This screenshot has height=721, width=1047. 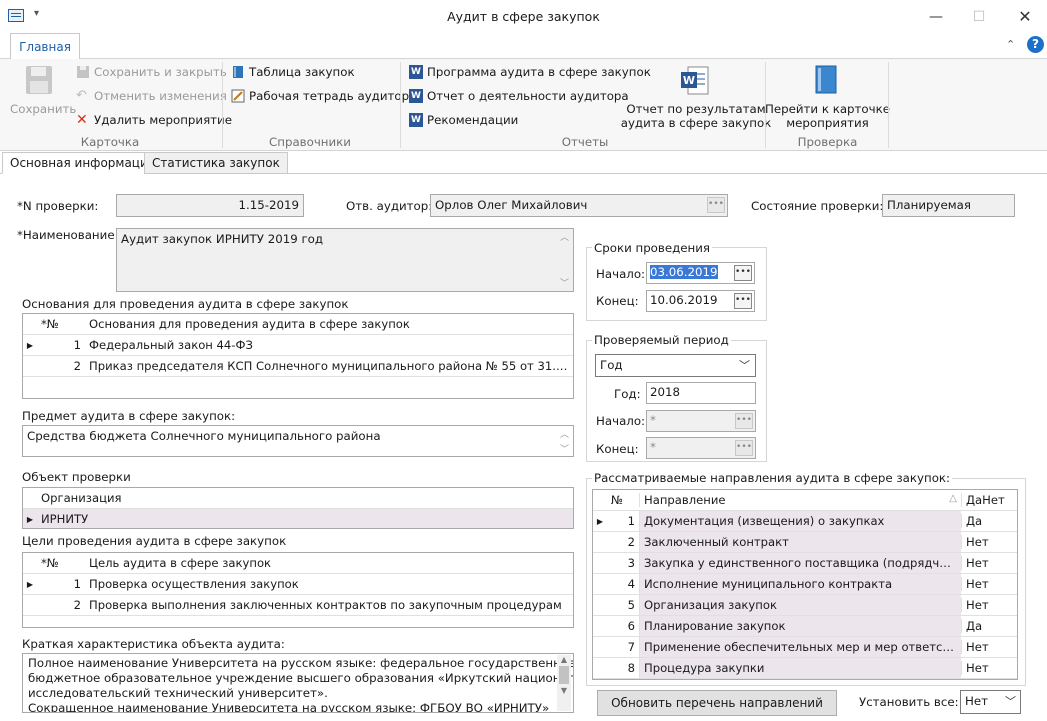 What do you see at coordinates (154, 120) in the screenshot?
I see `delete-event-button: ✕ Удалить мероприятие` at bounding box center [154, 120].